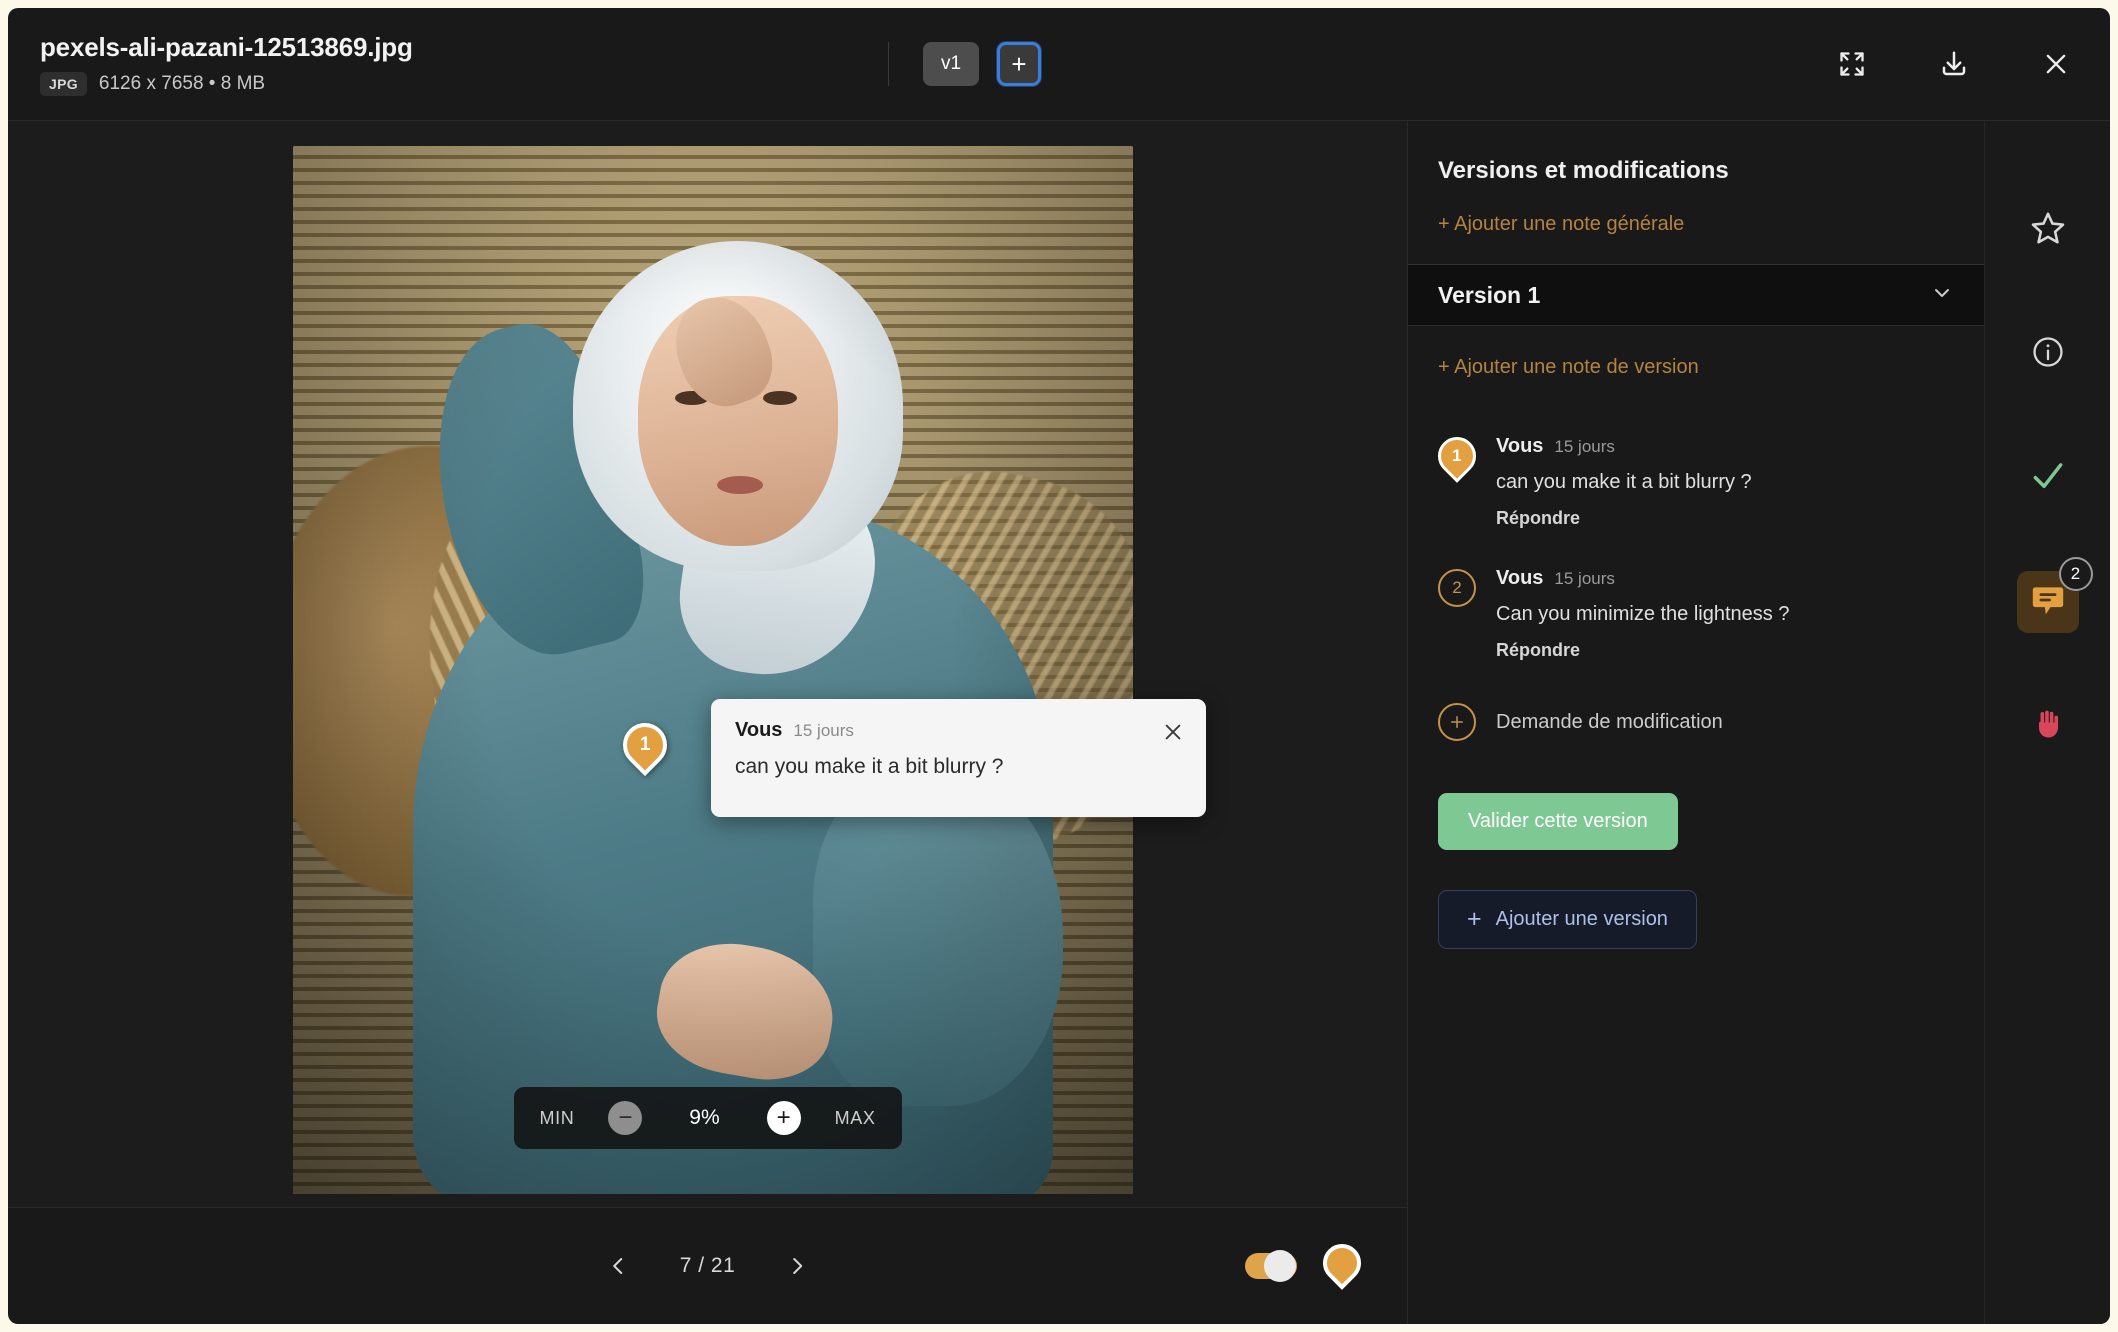  I want to click on divider, so click(888, 64).